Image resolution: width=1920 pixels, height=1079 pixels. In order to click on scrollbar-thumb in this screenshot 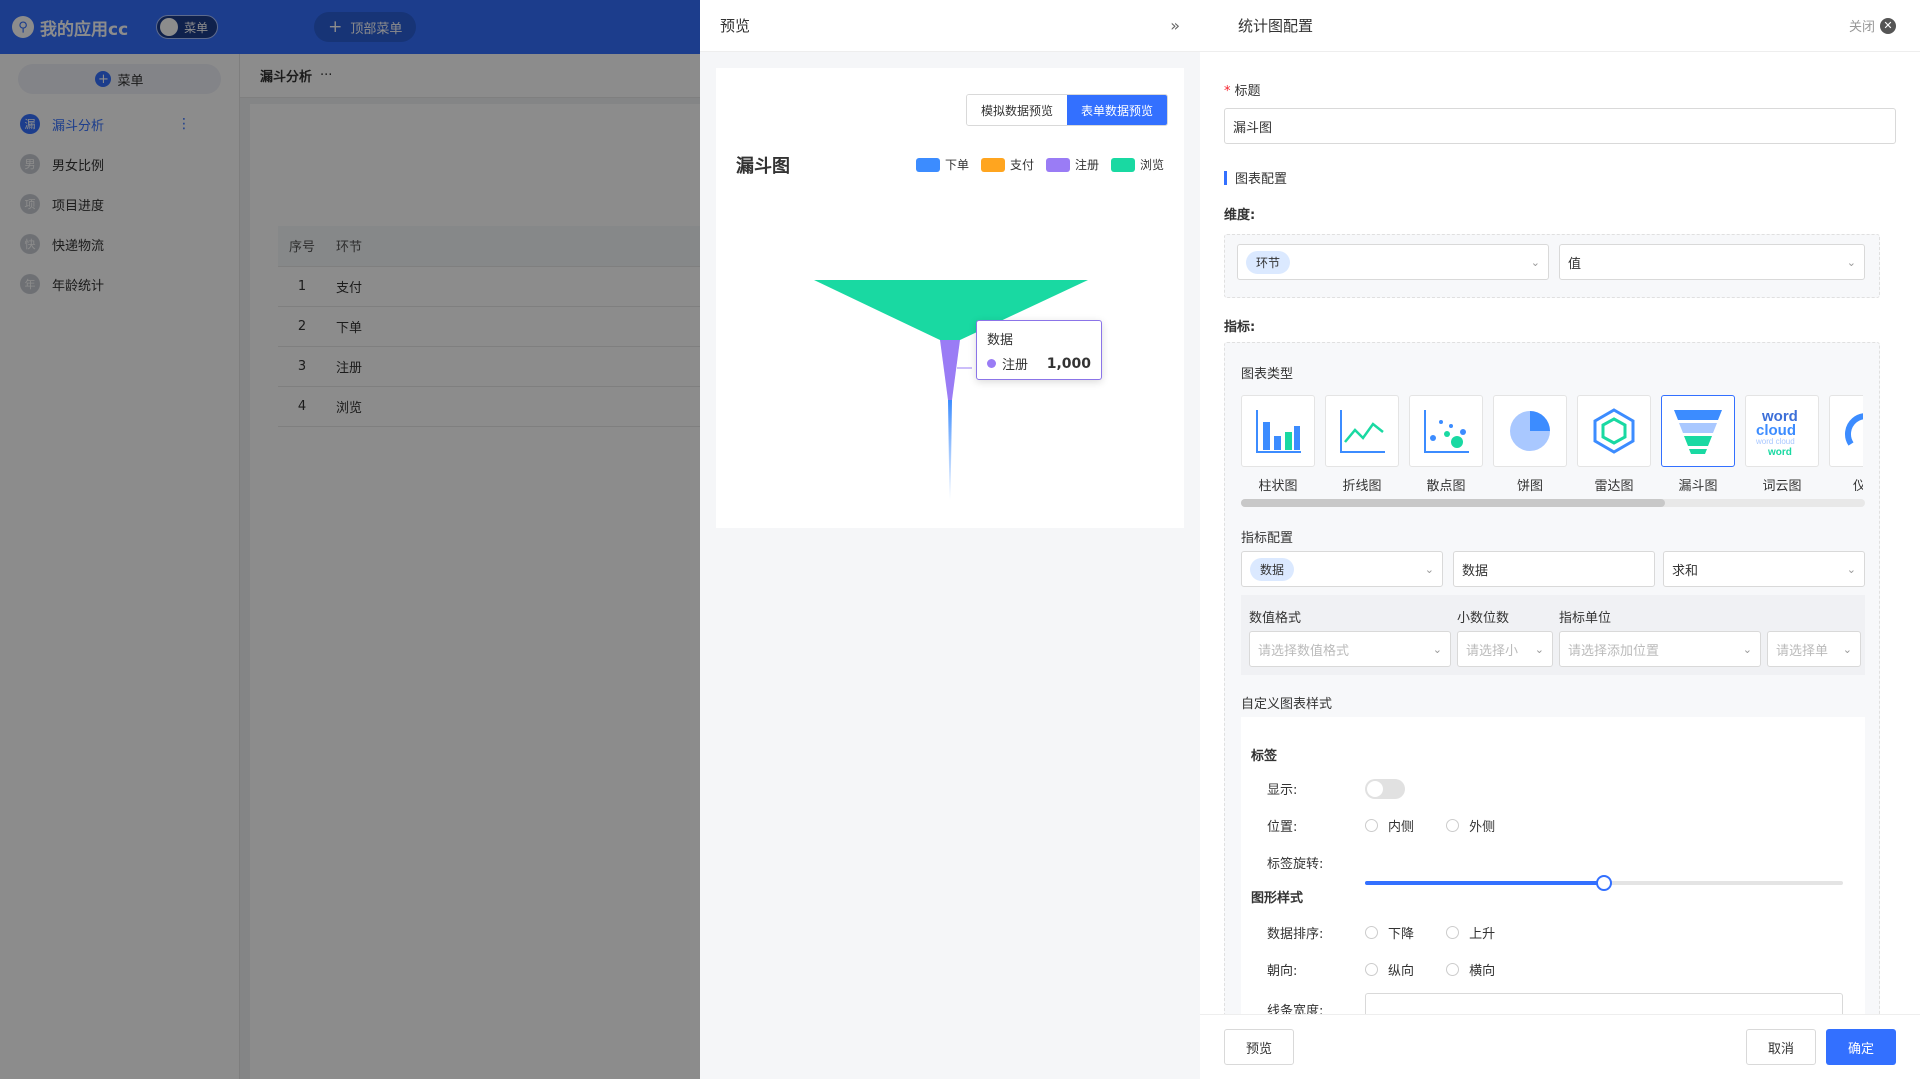, I will do `click(1453, 503)`.